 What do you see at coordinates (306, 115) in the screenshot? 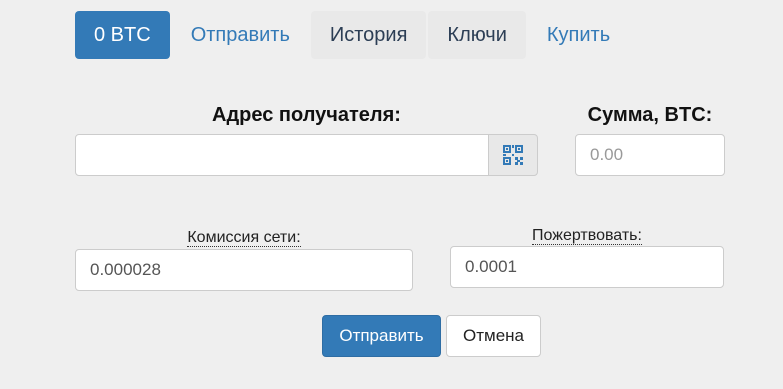
I see `recipient-address-label: Адрес получателя:` at bounding box center [306, 115].